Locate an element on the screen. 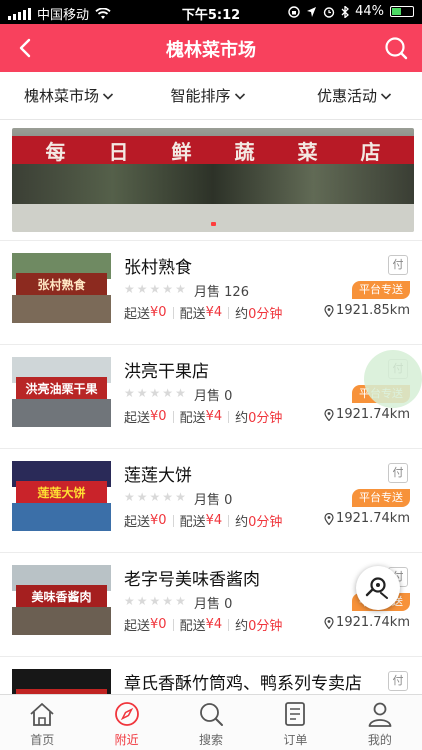 The width and height of the screenshot is (422, 750). thumb-shop-sign: 张村熟食 is located at coordinates (61, 284).